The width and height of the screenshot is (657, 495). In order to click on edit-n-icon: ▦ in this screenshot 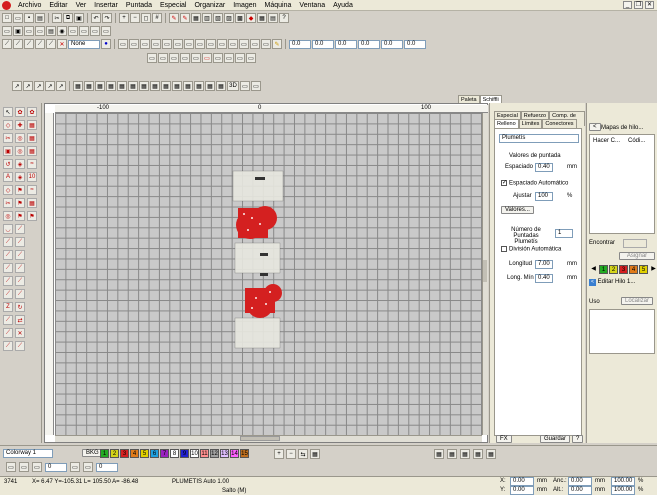, I will do `click(166, 86)`.